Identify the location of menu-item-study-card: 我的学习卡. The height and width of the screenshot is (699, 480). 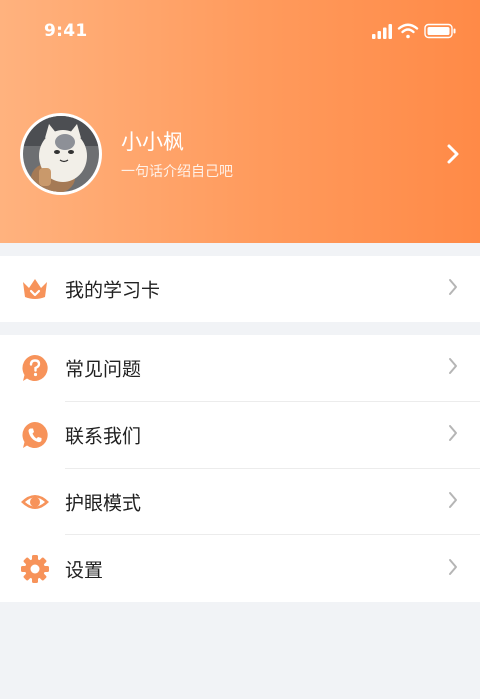
(240, 289).